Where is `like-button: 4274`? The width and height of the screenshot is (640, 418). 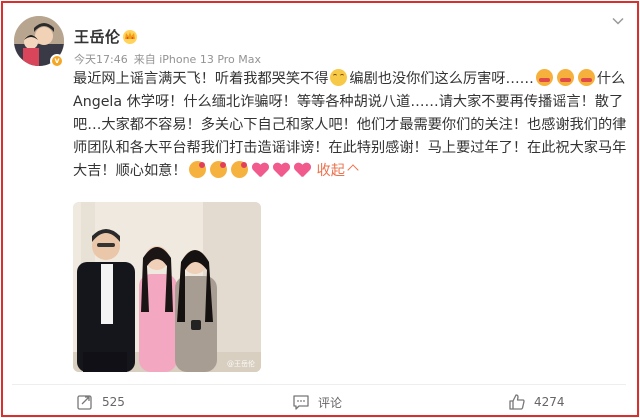 like-button: 4274 is located at coordinates (536, 402).